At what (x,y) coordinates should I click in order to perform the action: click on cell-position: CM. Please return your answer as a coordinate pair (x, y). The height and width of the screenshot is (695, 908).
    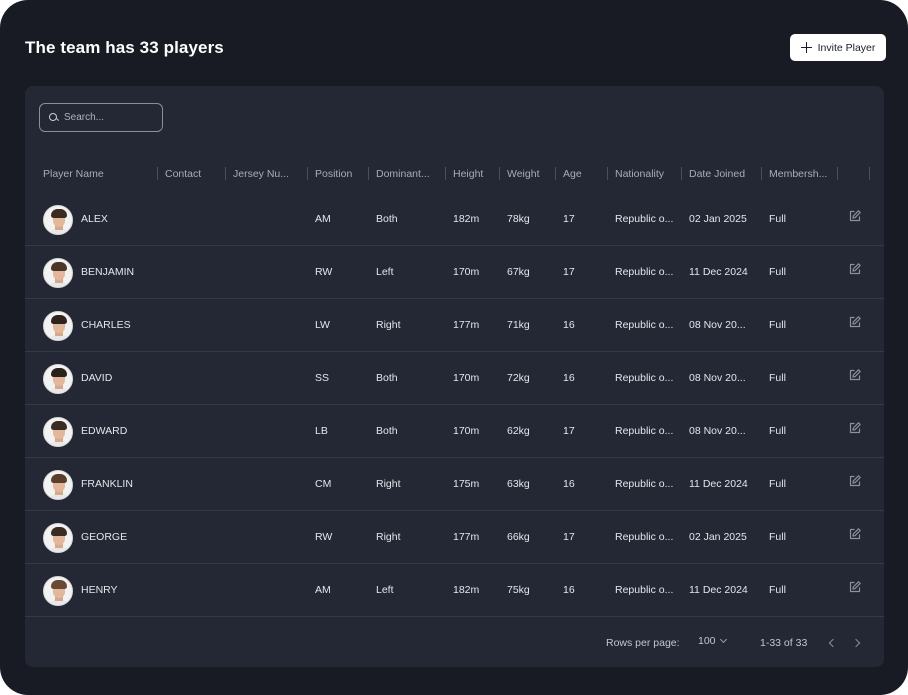
    Looking at the image, I should click on (323, 484).